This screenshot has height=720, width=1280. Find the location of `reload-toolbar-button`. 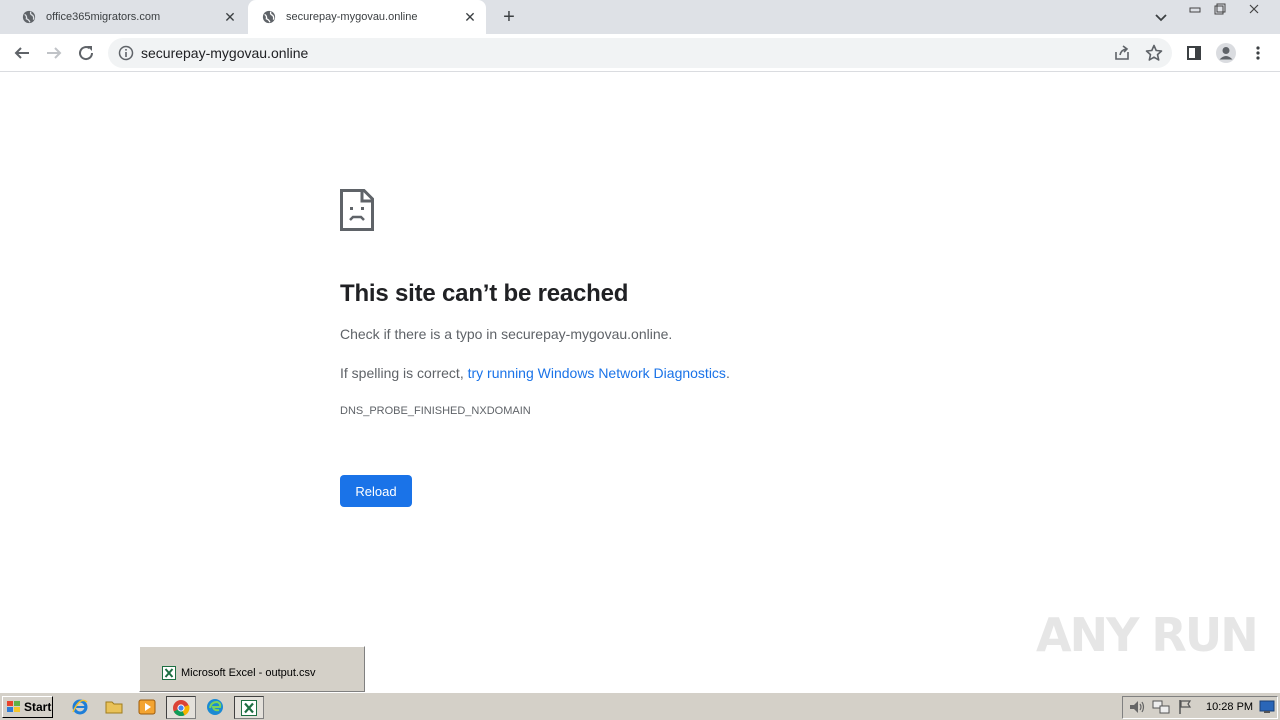

reload-toolbar-button is located at coordinates (86, 53).